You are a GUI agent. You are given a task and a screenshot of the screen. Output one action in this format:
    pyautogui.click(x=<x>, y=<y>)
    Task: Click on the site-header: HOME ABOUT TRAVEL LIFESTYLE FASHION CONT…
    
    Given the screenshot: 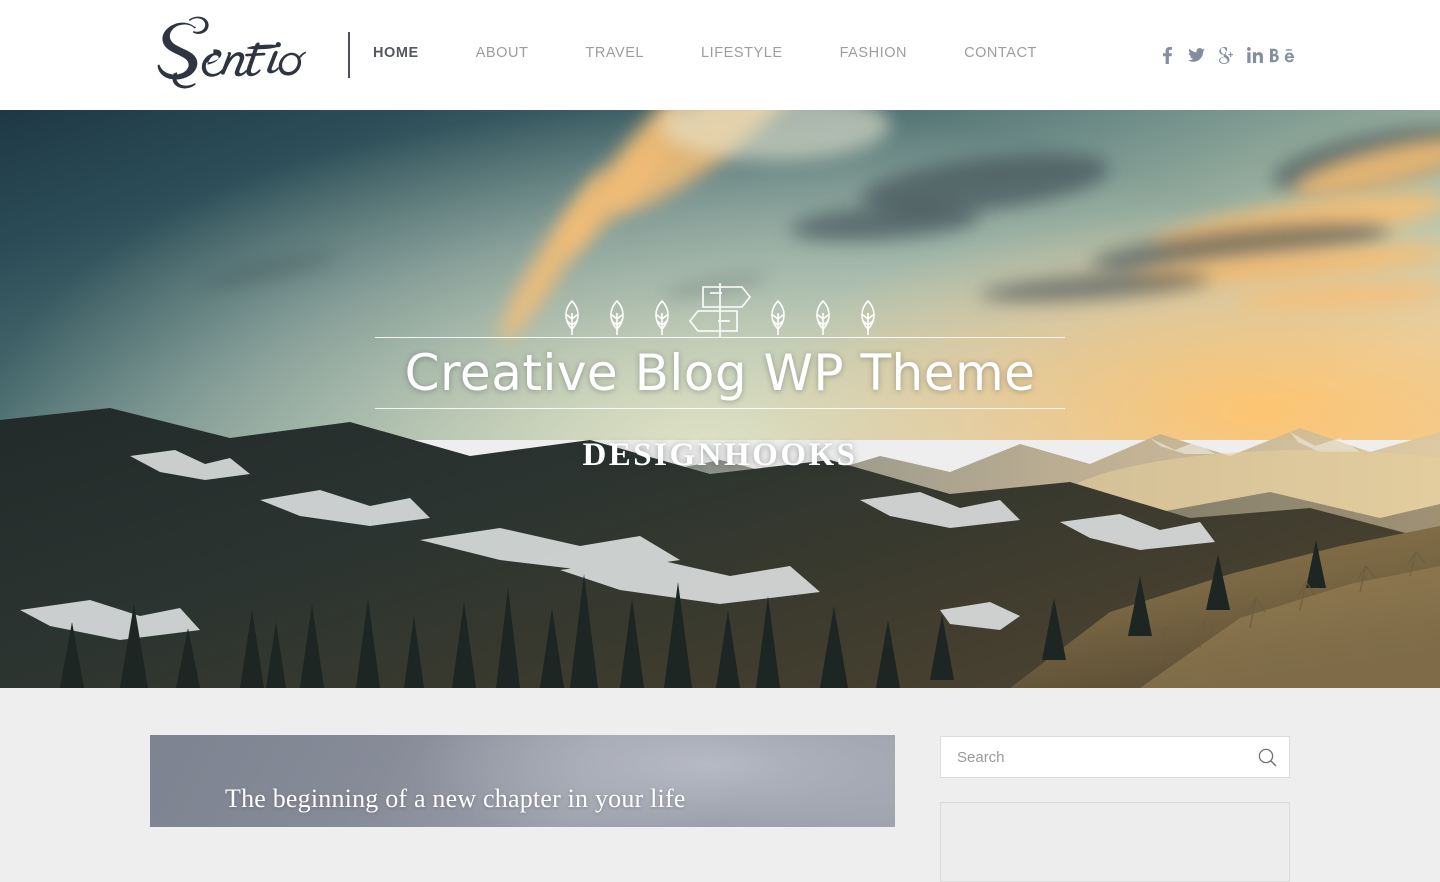 What is the action you would take?
    pyautogui.click(x=720, y=55)
    